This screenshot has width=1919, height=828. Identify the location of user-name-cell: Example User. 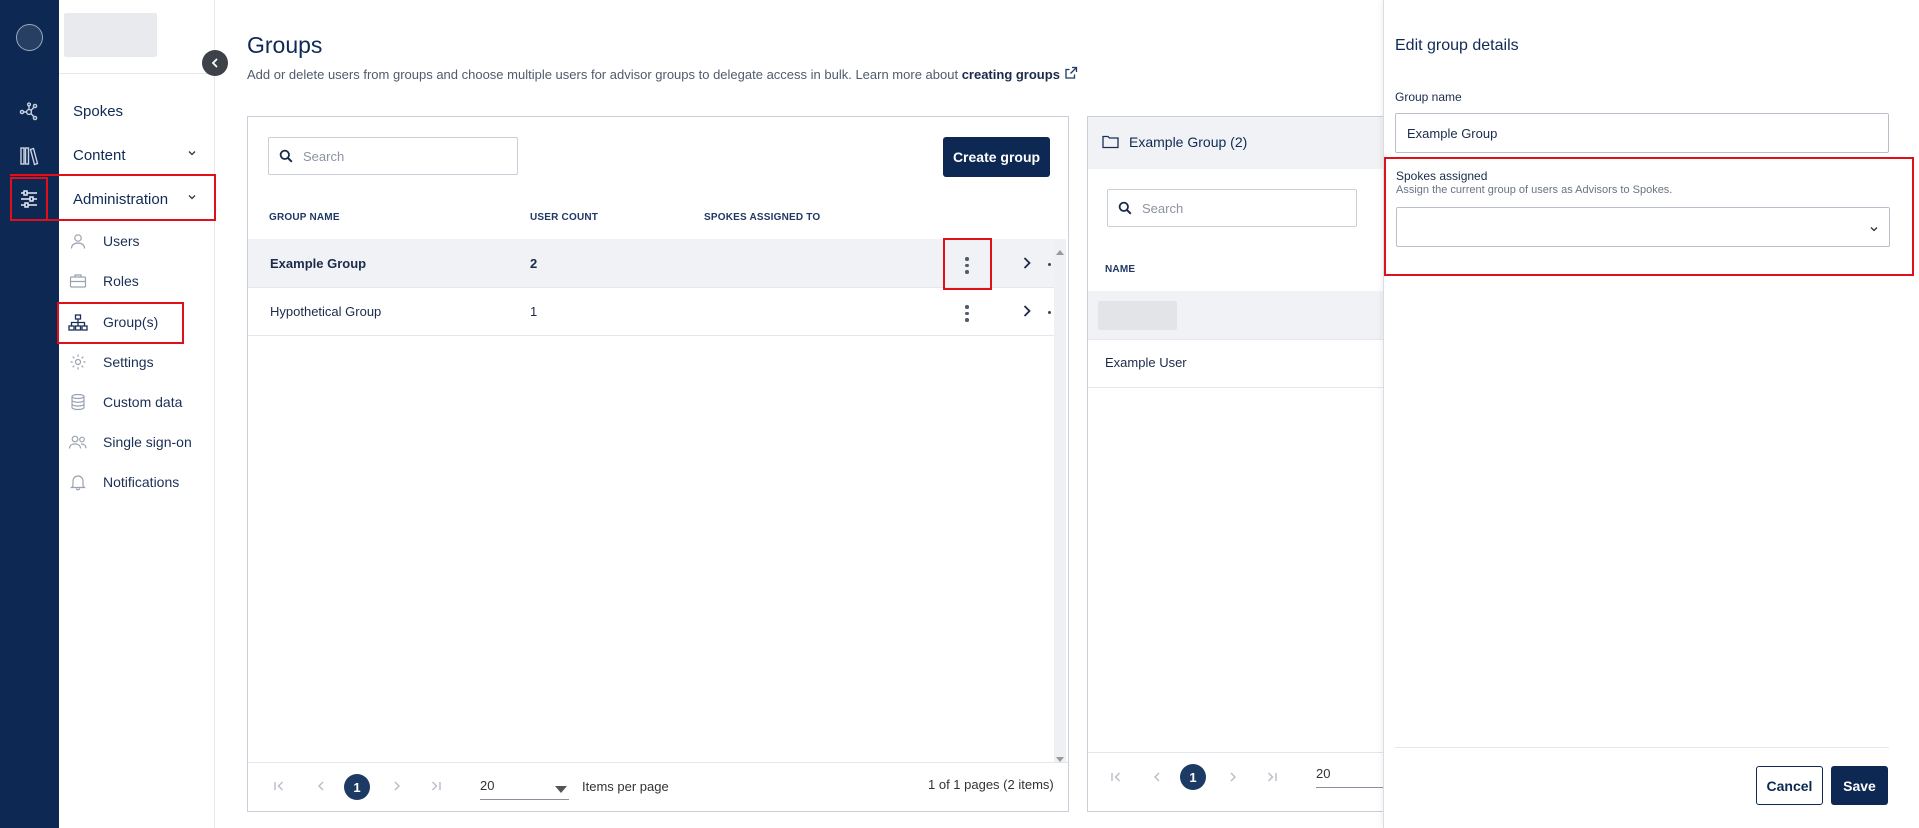
(1146, 362).